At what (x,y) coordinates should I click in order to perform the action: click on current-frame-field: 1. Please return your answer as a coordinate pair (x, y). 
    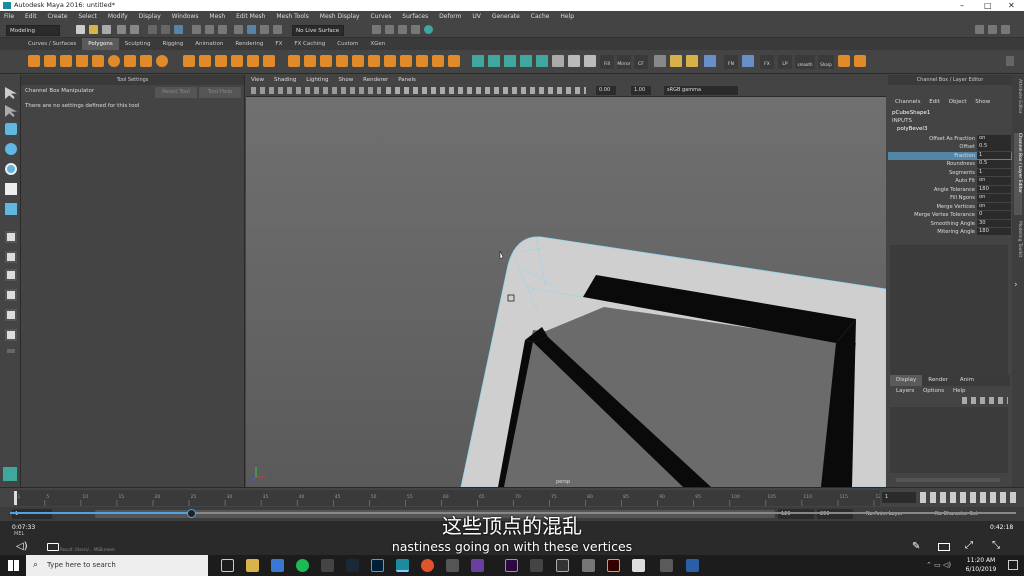
    Looking at the image, I should click on (899, 497).